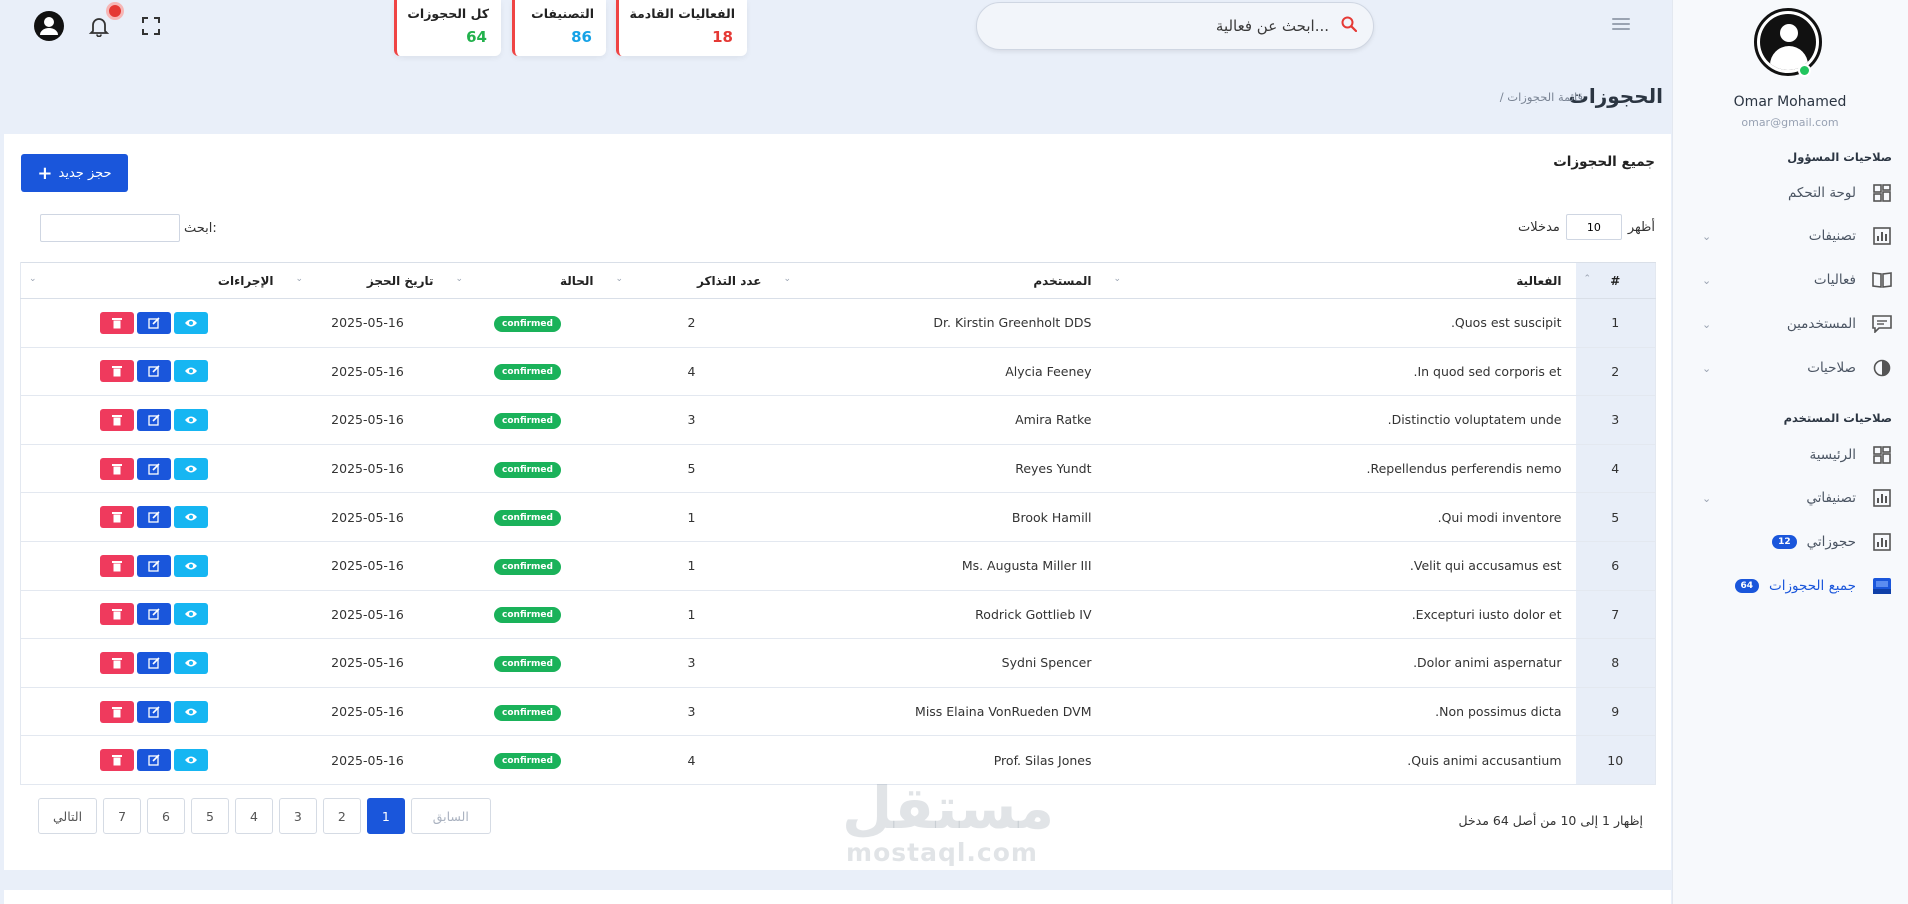 The width and height of the screenshot is (1908, 904). What do you see at coordinates (940, 420) in the screenshot?
I see `user-cell: Amira Ratke` at bounding box center [940, 420].